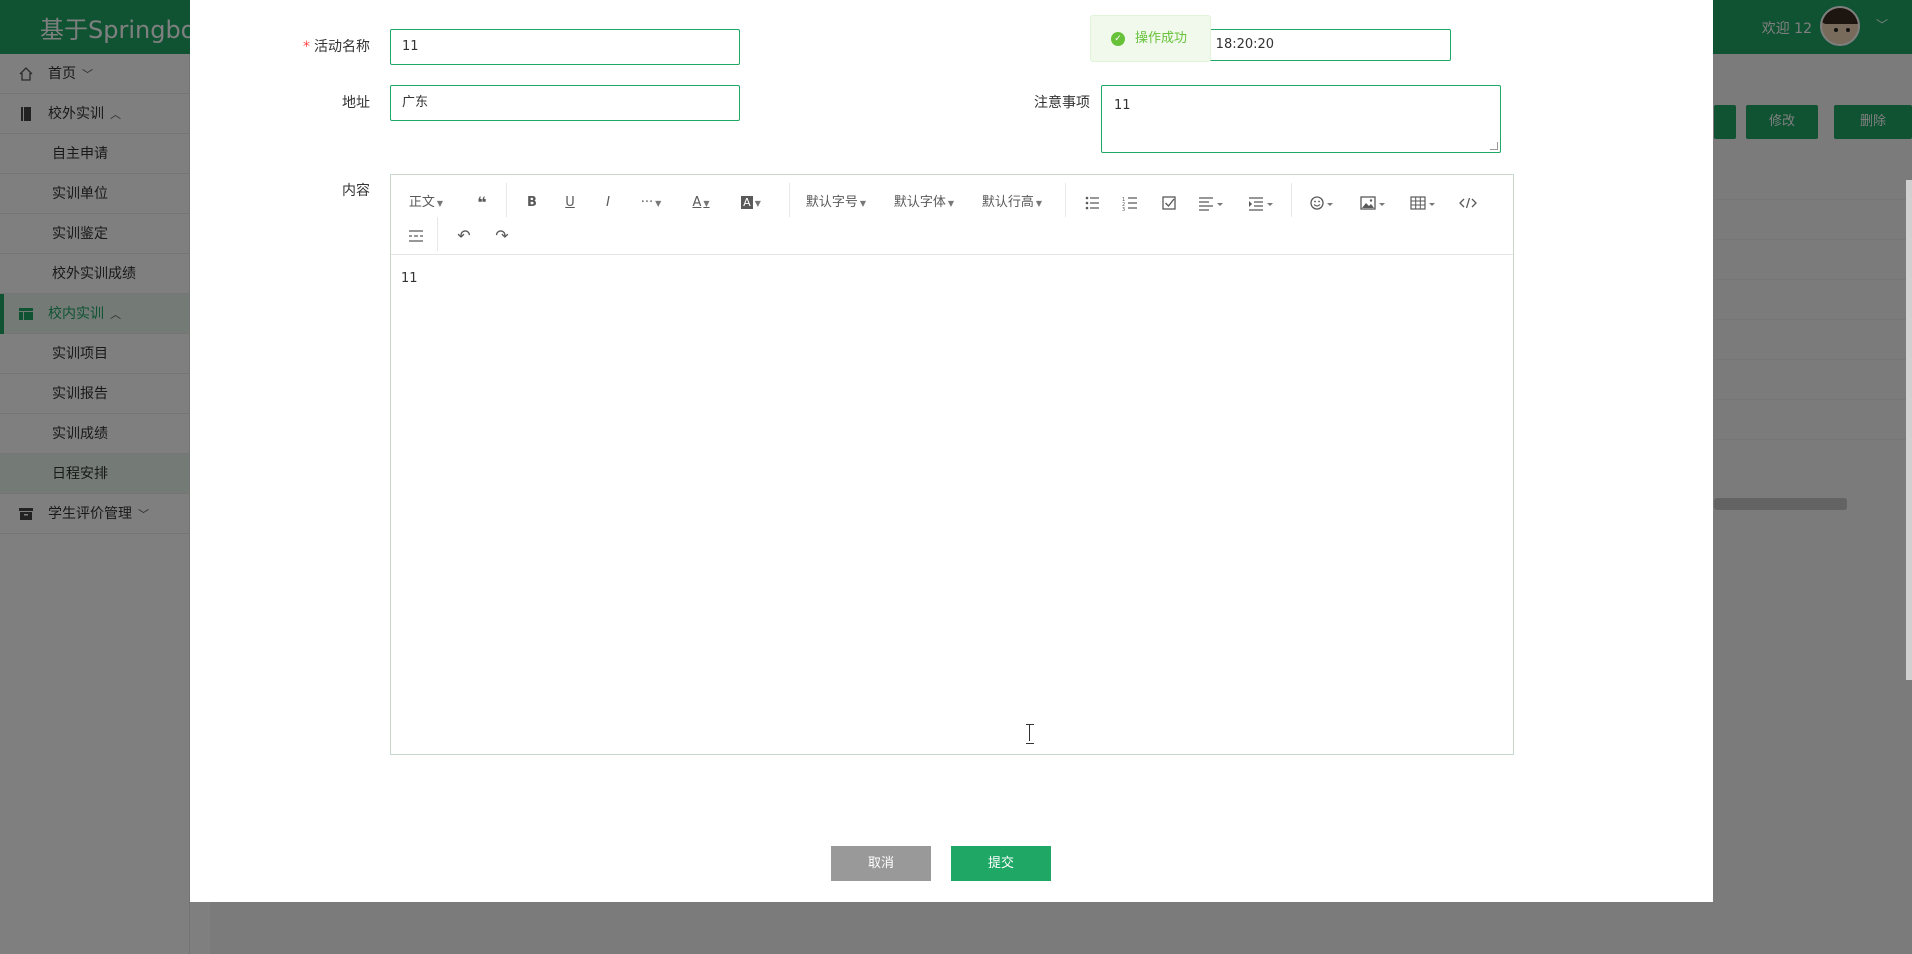 Image resolution: width=1912 pixels, height=954 pixels. I want to click on insert-table-button, so click(1423, 203).